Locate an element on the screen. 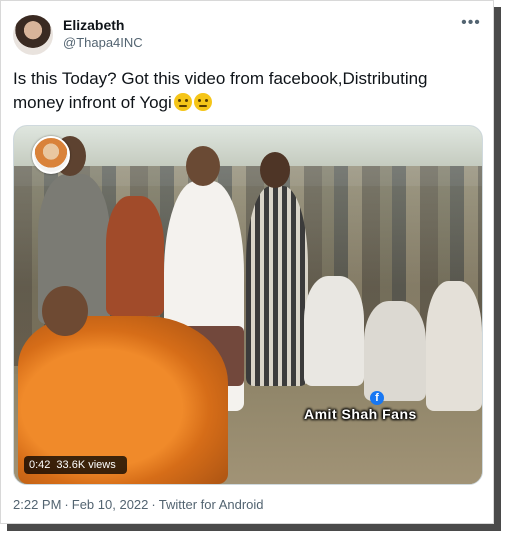 The image size is (508, 538). more-options-icon: ••• is located at coordinates (471, 24).